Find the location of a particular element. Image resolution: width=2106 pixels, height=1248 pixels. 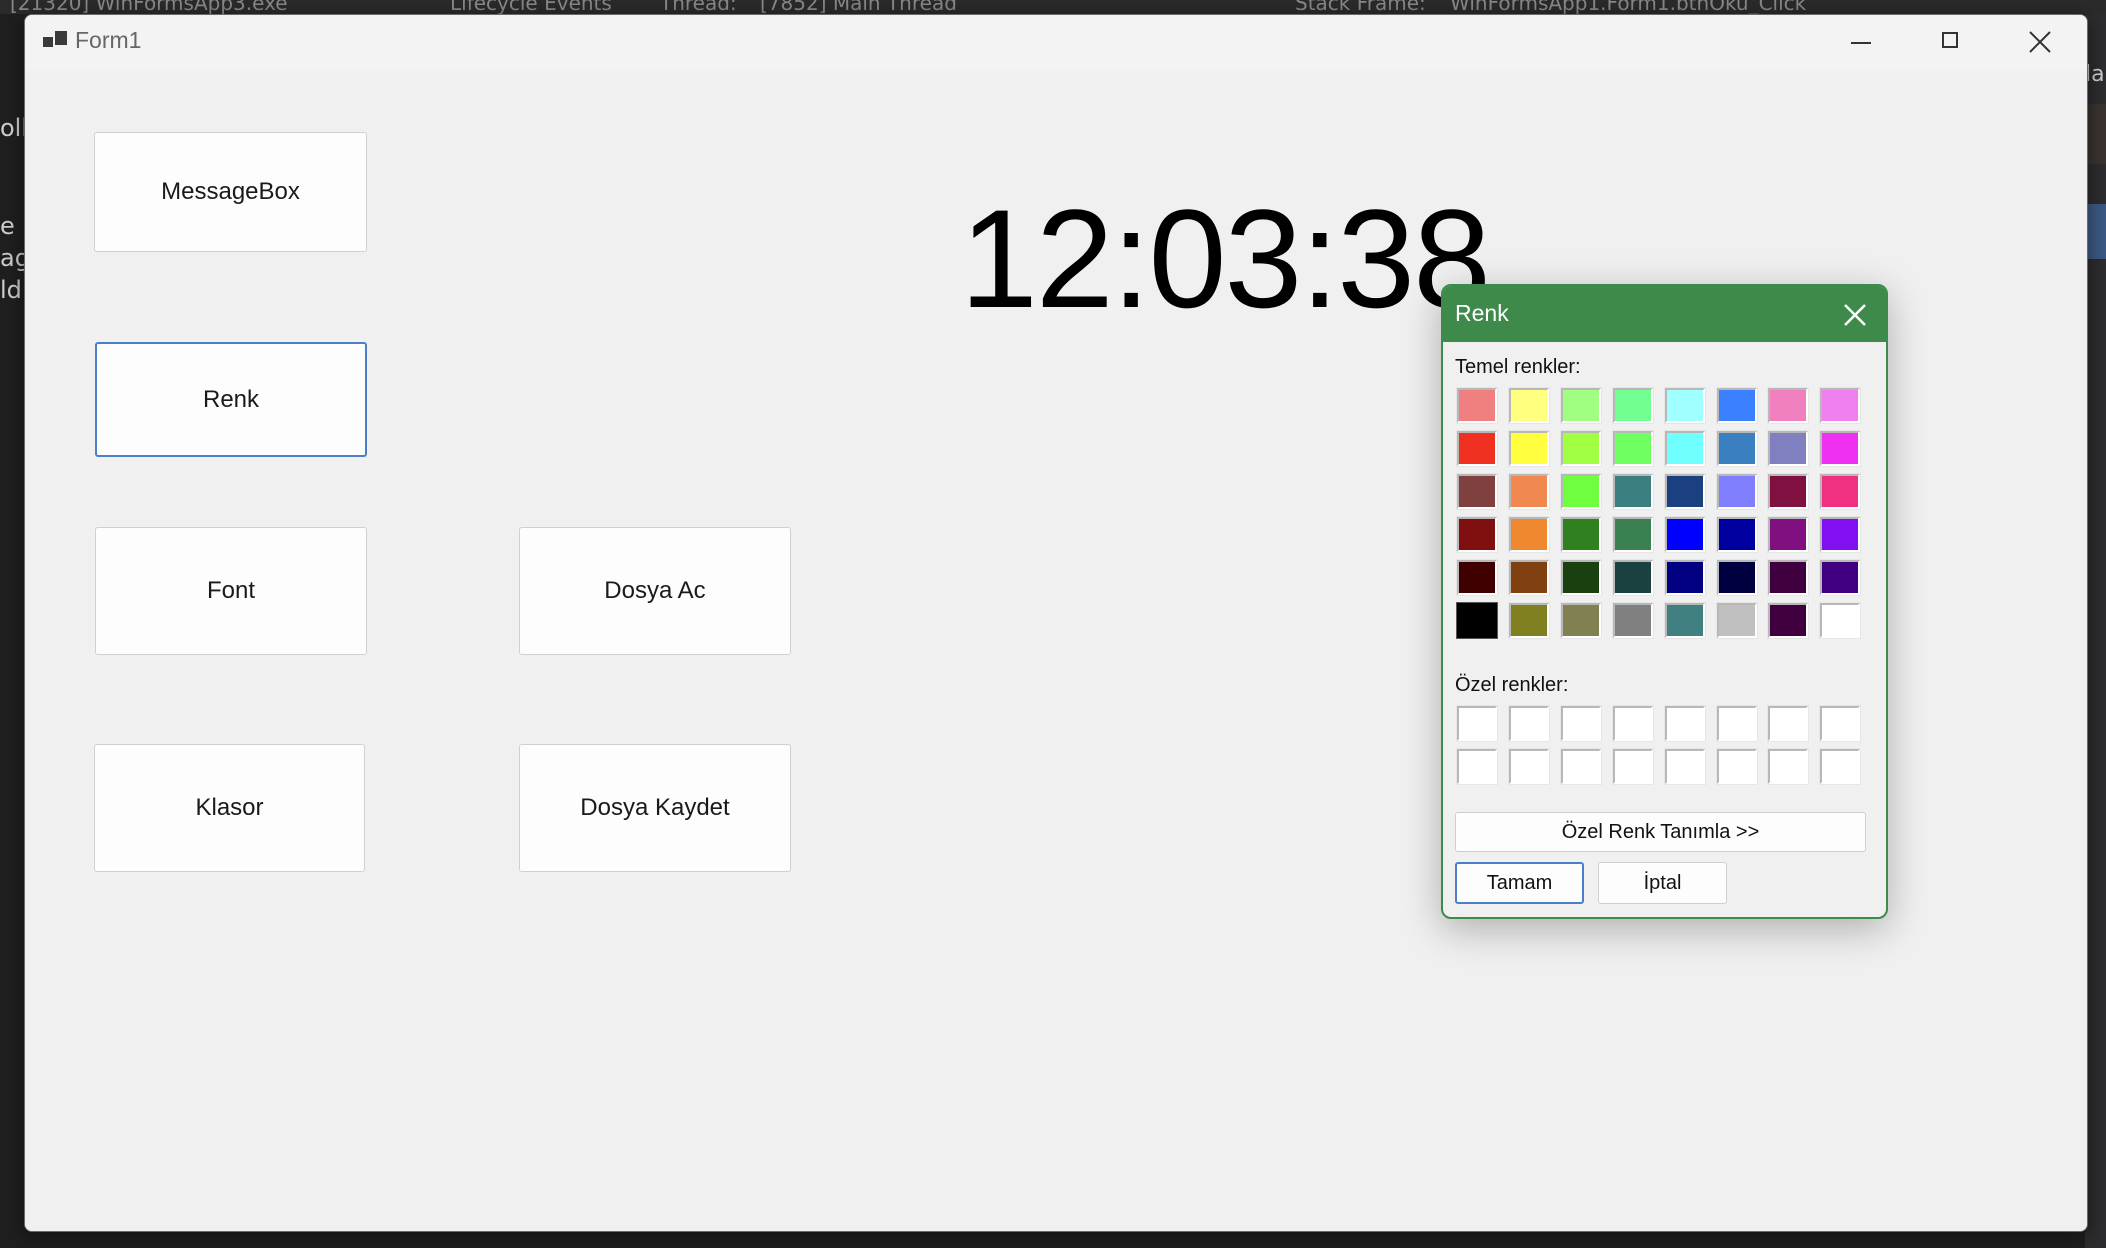

winforms-app-icon is located at coordinates (55, 41).